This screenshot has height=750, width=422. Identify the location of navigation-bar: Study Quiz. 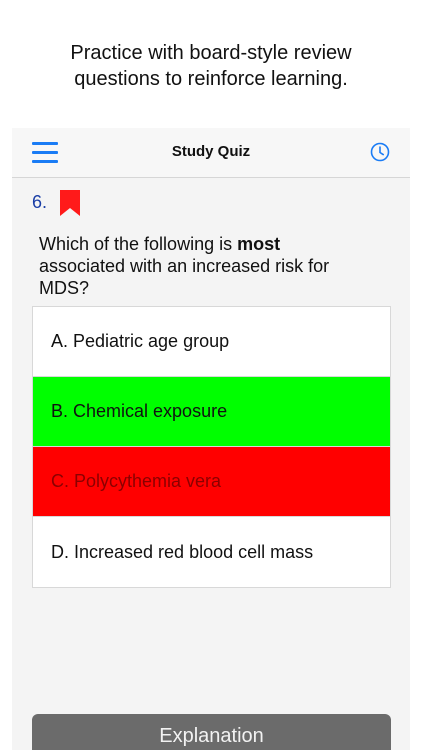
(211, 153).